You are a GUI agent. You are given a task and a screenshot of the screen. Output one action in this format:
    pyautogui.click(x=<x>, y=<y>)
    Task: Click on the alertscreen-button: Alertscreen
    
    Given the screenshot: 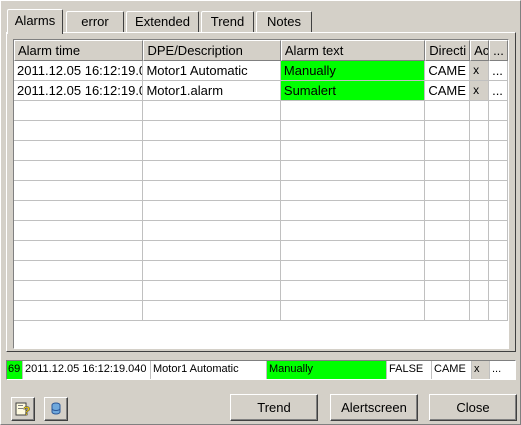 What is the action you would take?
    pyautogui.click(x=374, y=407)
    